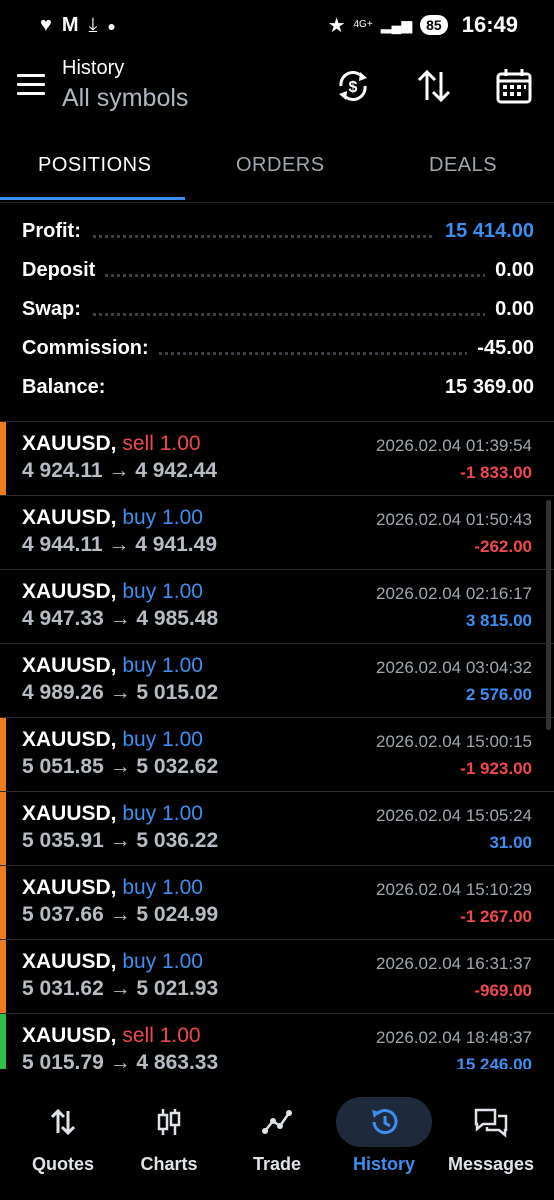 This screenshot has height=1200, width=554. I want to click on swap-value: 0.00, so click(509, 309).